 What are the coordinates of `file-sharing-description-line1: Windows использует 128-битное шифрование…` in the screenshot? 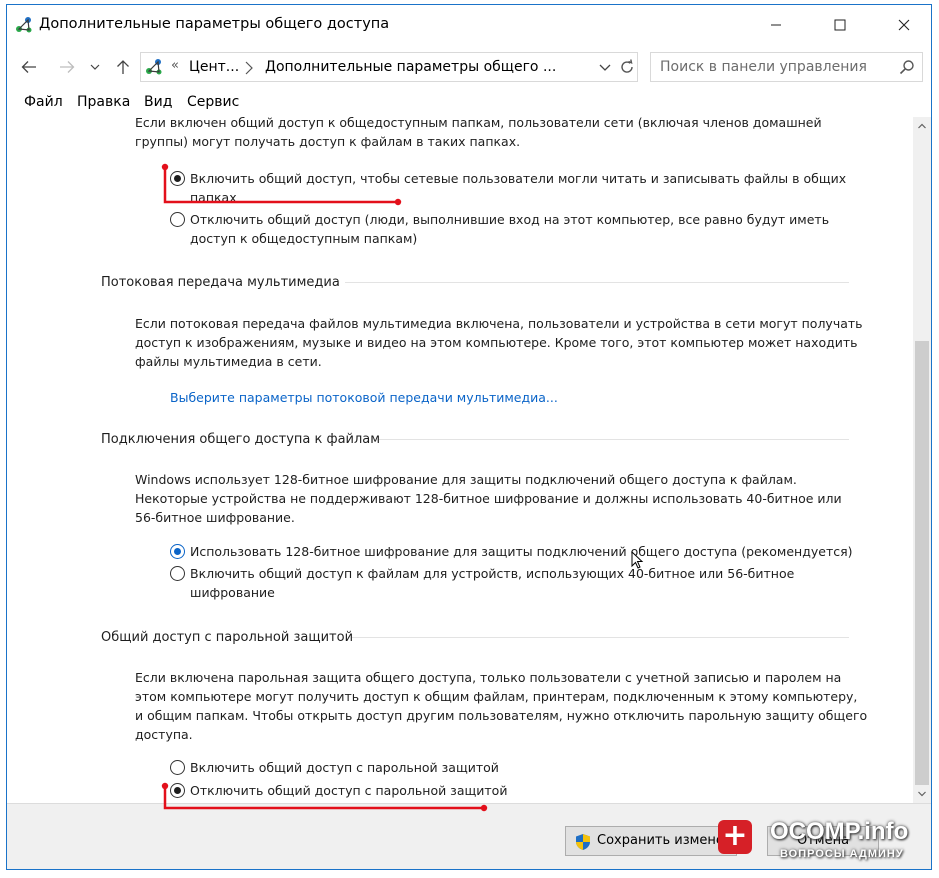 It's located at (466, 479).